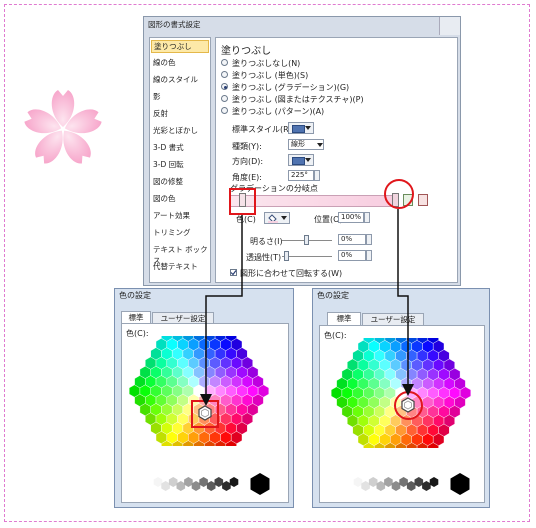  Describe the element at coordinates (278, 111) in the screenshot. I see `radio-pattern-fill-label: 塗りつぶし (パターン)(A)` at that location.